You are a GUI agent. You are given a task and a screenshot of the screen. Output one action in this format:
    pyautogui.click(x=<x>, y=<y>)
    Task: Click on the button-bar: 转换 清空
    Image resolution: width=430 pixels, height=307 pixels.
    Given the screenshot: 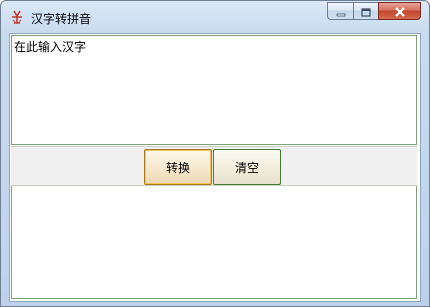 What is the action you would take?
    pyautogui.click(x=214, y=166)
    